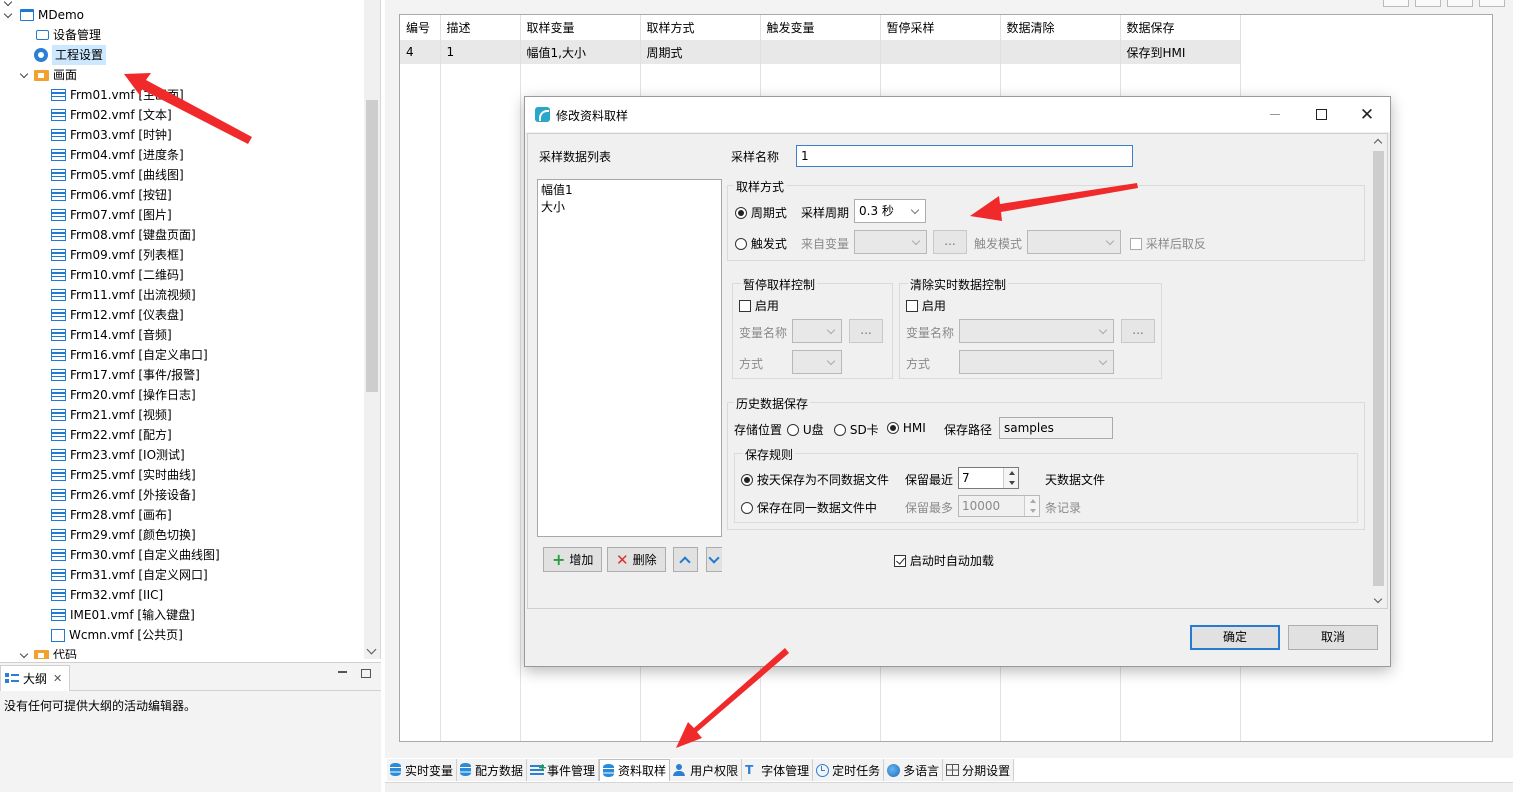  What do you see at coordinates (890, 211) in the screenshot?
I see `period-select: 0.3 秒` at bounding box center [890, 211].